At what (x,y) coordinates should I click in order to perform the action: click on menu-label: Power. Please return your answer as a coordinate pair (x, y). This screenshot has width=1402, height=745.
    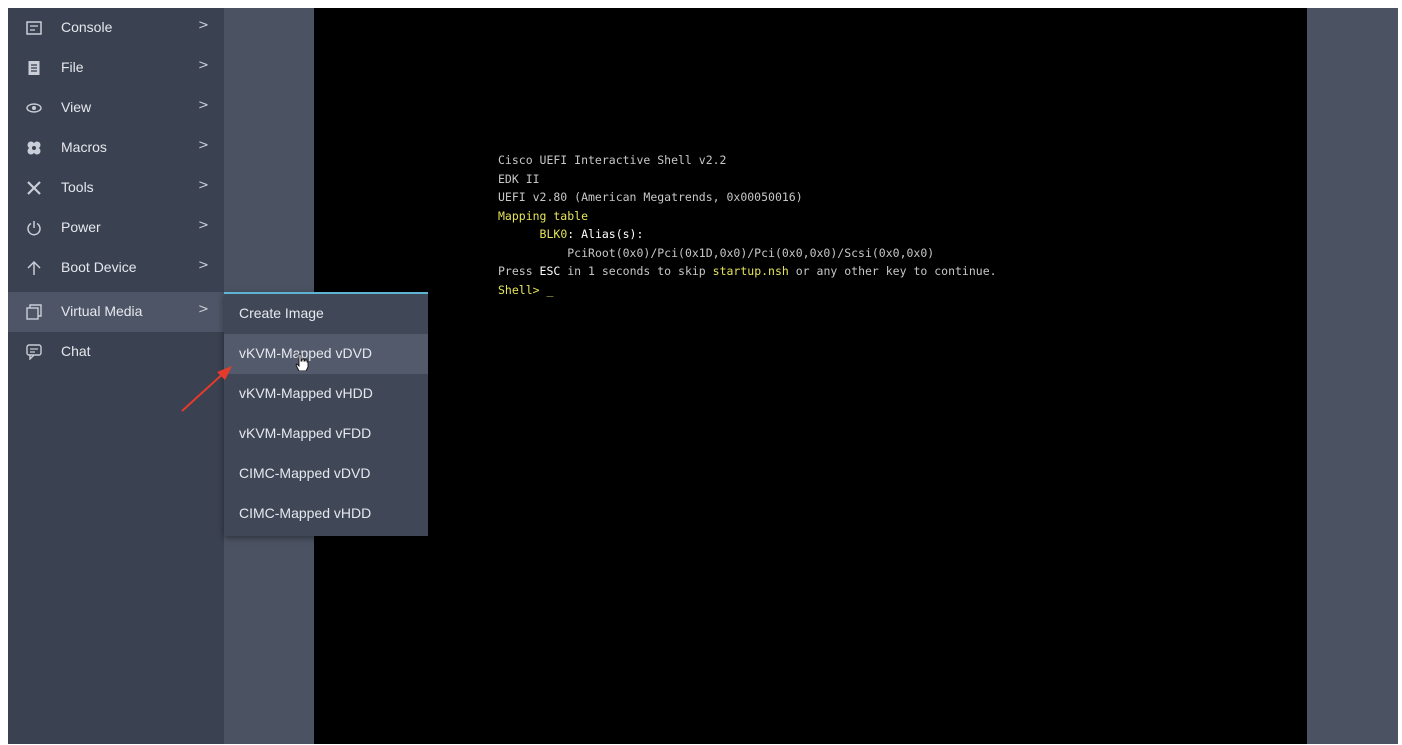
    Looking at the image, I should click on (81, 227).